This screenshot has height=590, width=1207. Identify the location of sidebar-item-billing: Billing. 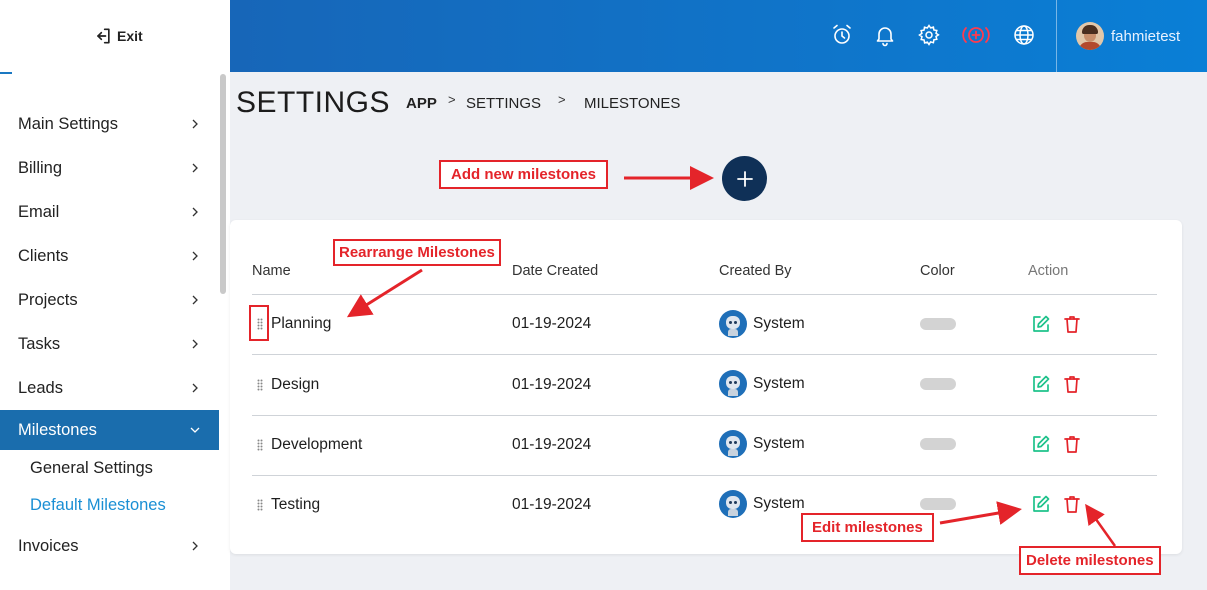
(109, 168).